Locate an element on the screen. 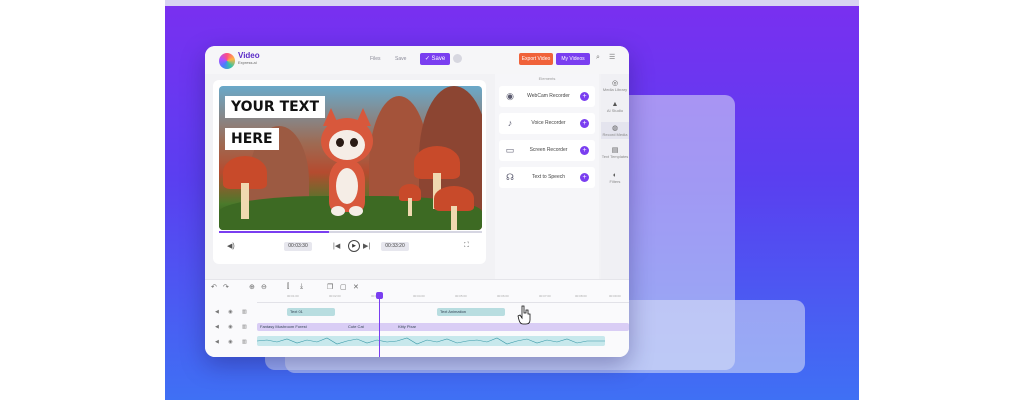 The height and width of the screenshot is (400, 1024). save-small-button: Save is located at coordinates (400, 59).